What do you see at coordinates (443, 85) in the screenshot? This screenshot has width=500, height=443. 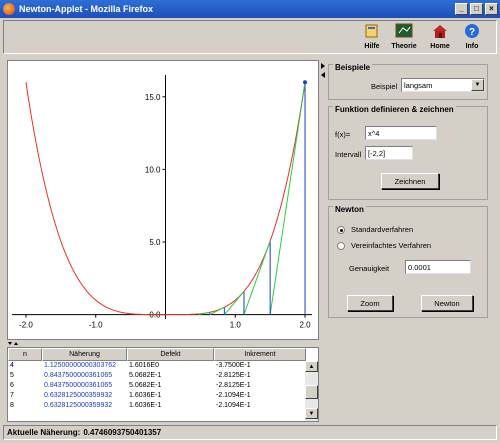 I see `beispiel-select: langsam ▼` at bounding box center [443, 85].